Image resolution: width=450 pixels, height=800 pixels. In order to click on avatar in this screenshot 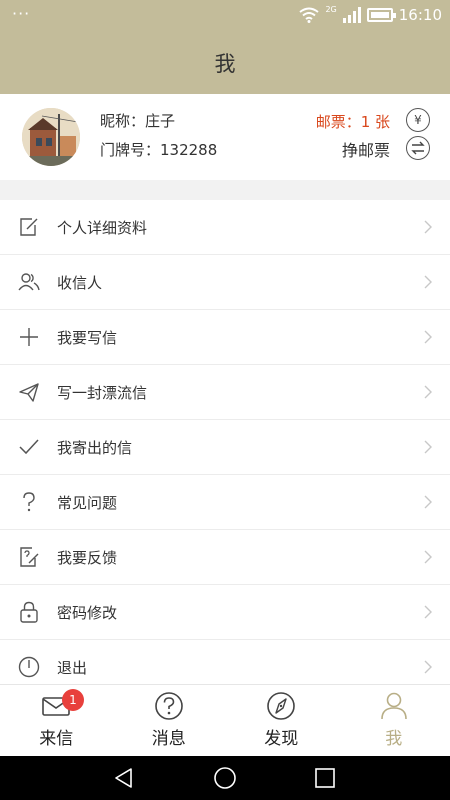, I will do `click(51, 137)`.